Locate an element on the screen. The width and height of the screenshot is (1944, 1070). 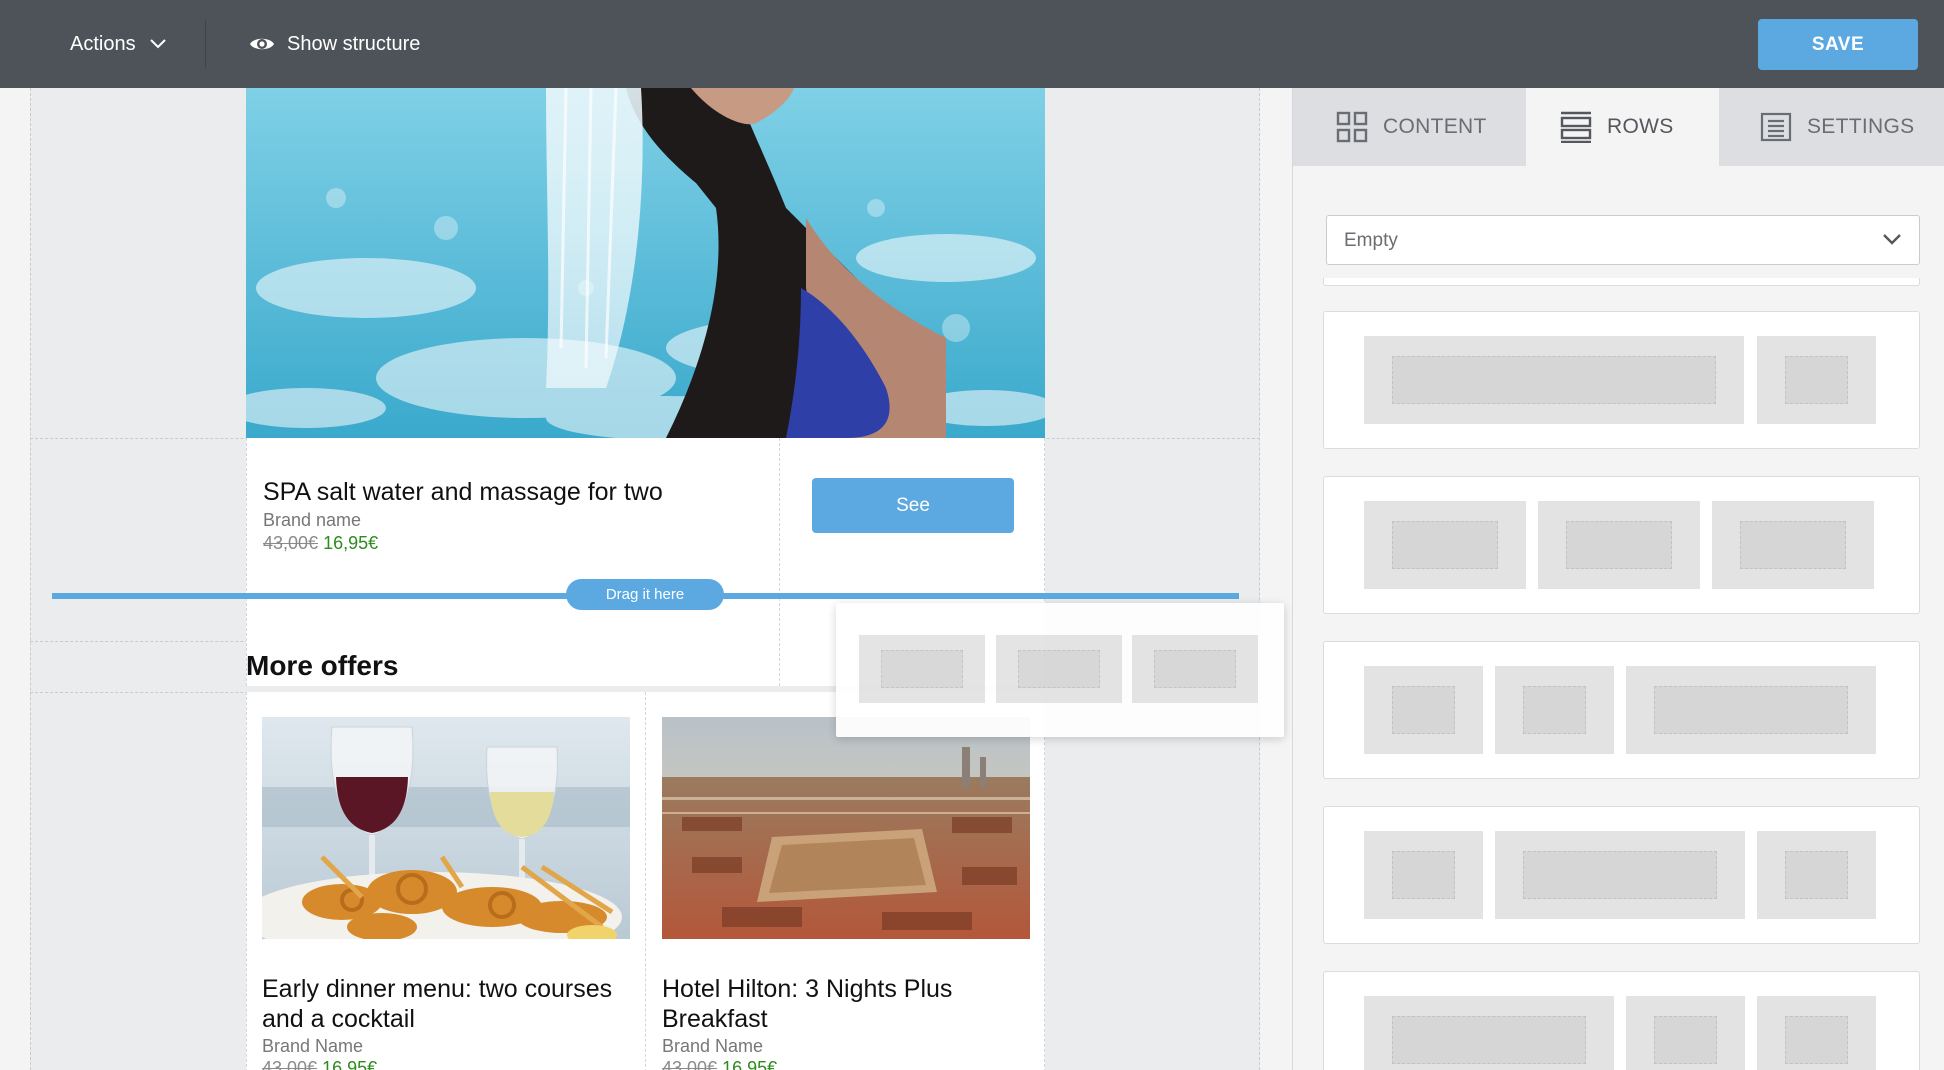
tab-settings: SETTINGS is located at coordinates (1837, 127).